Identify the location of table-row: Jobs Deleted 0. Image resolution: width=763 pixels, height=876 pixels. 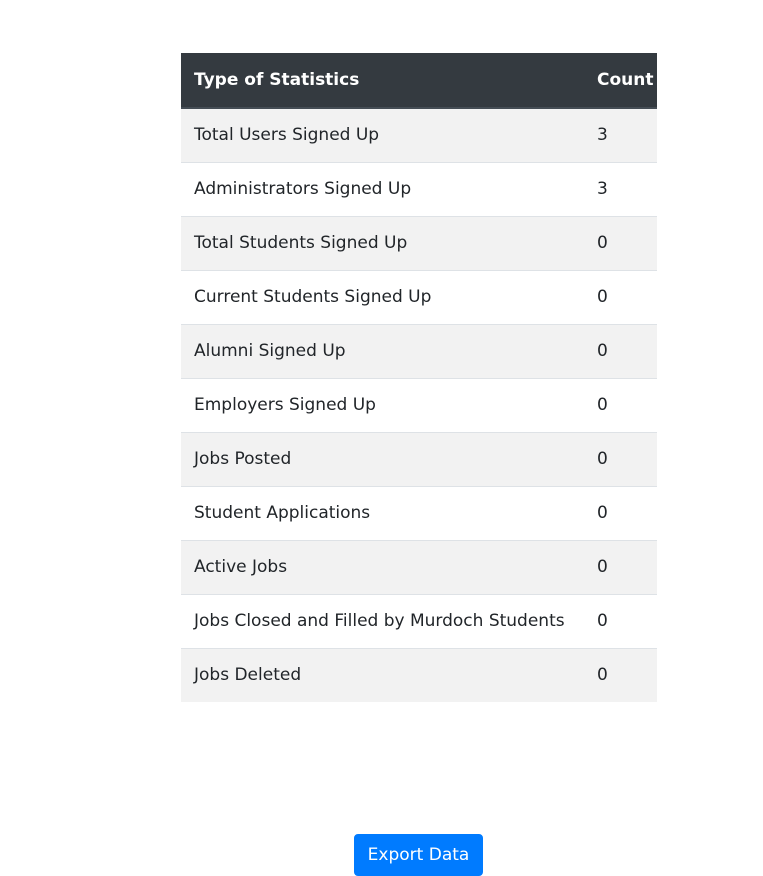
(419, 674).